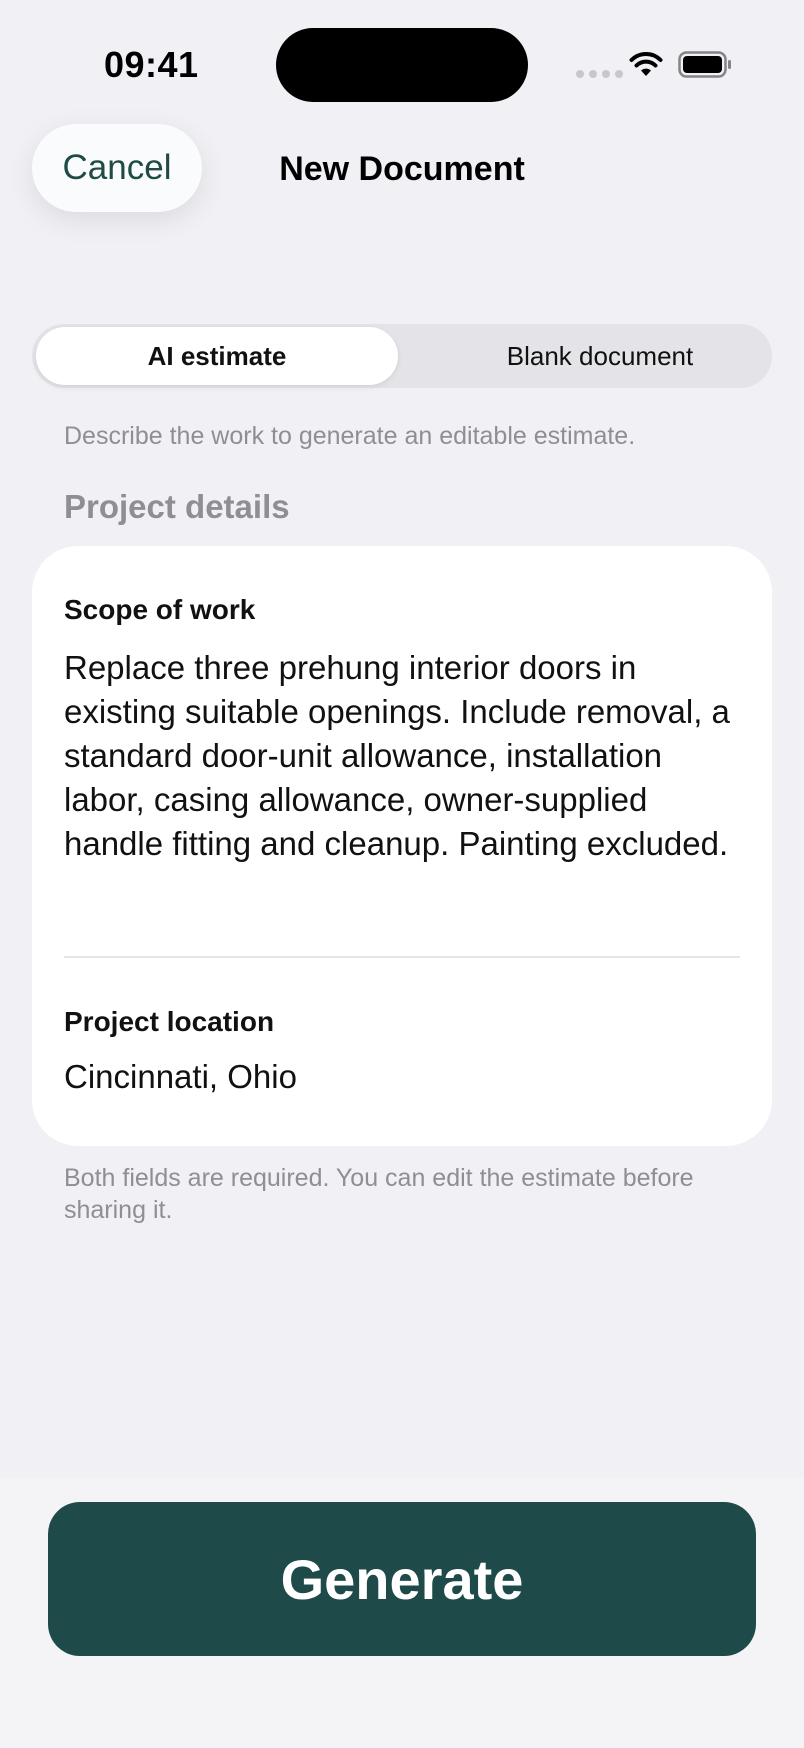  What do you see at coordinates (646, 64) in the screenshot?
I see `wifi-icon` at bounding box center [646, 64].